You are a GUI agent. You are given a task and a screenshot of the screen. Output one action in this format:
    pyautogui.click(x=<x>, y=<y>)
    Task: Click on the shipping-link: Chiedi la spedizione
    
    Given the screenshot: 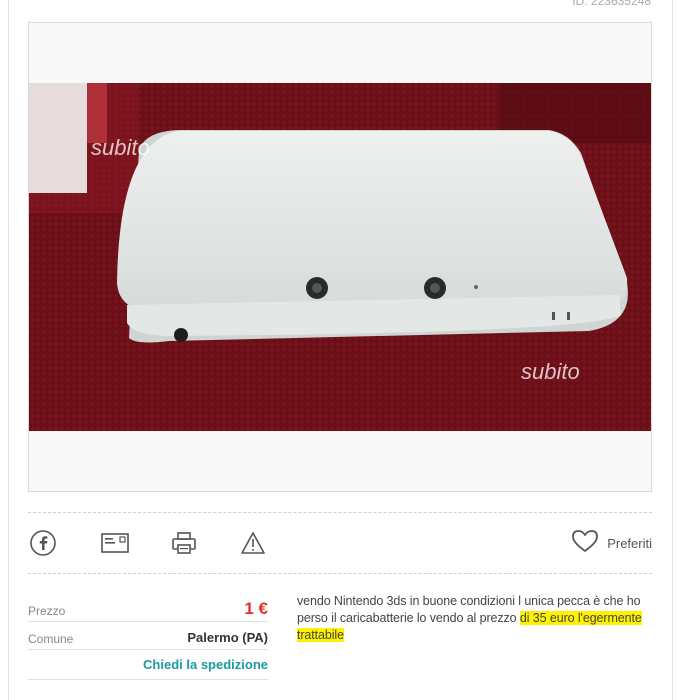 What is the action you would take?
    pyautogui.click(x=205, y=664)
    